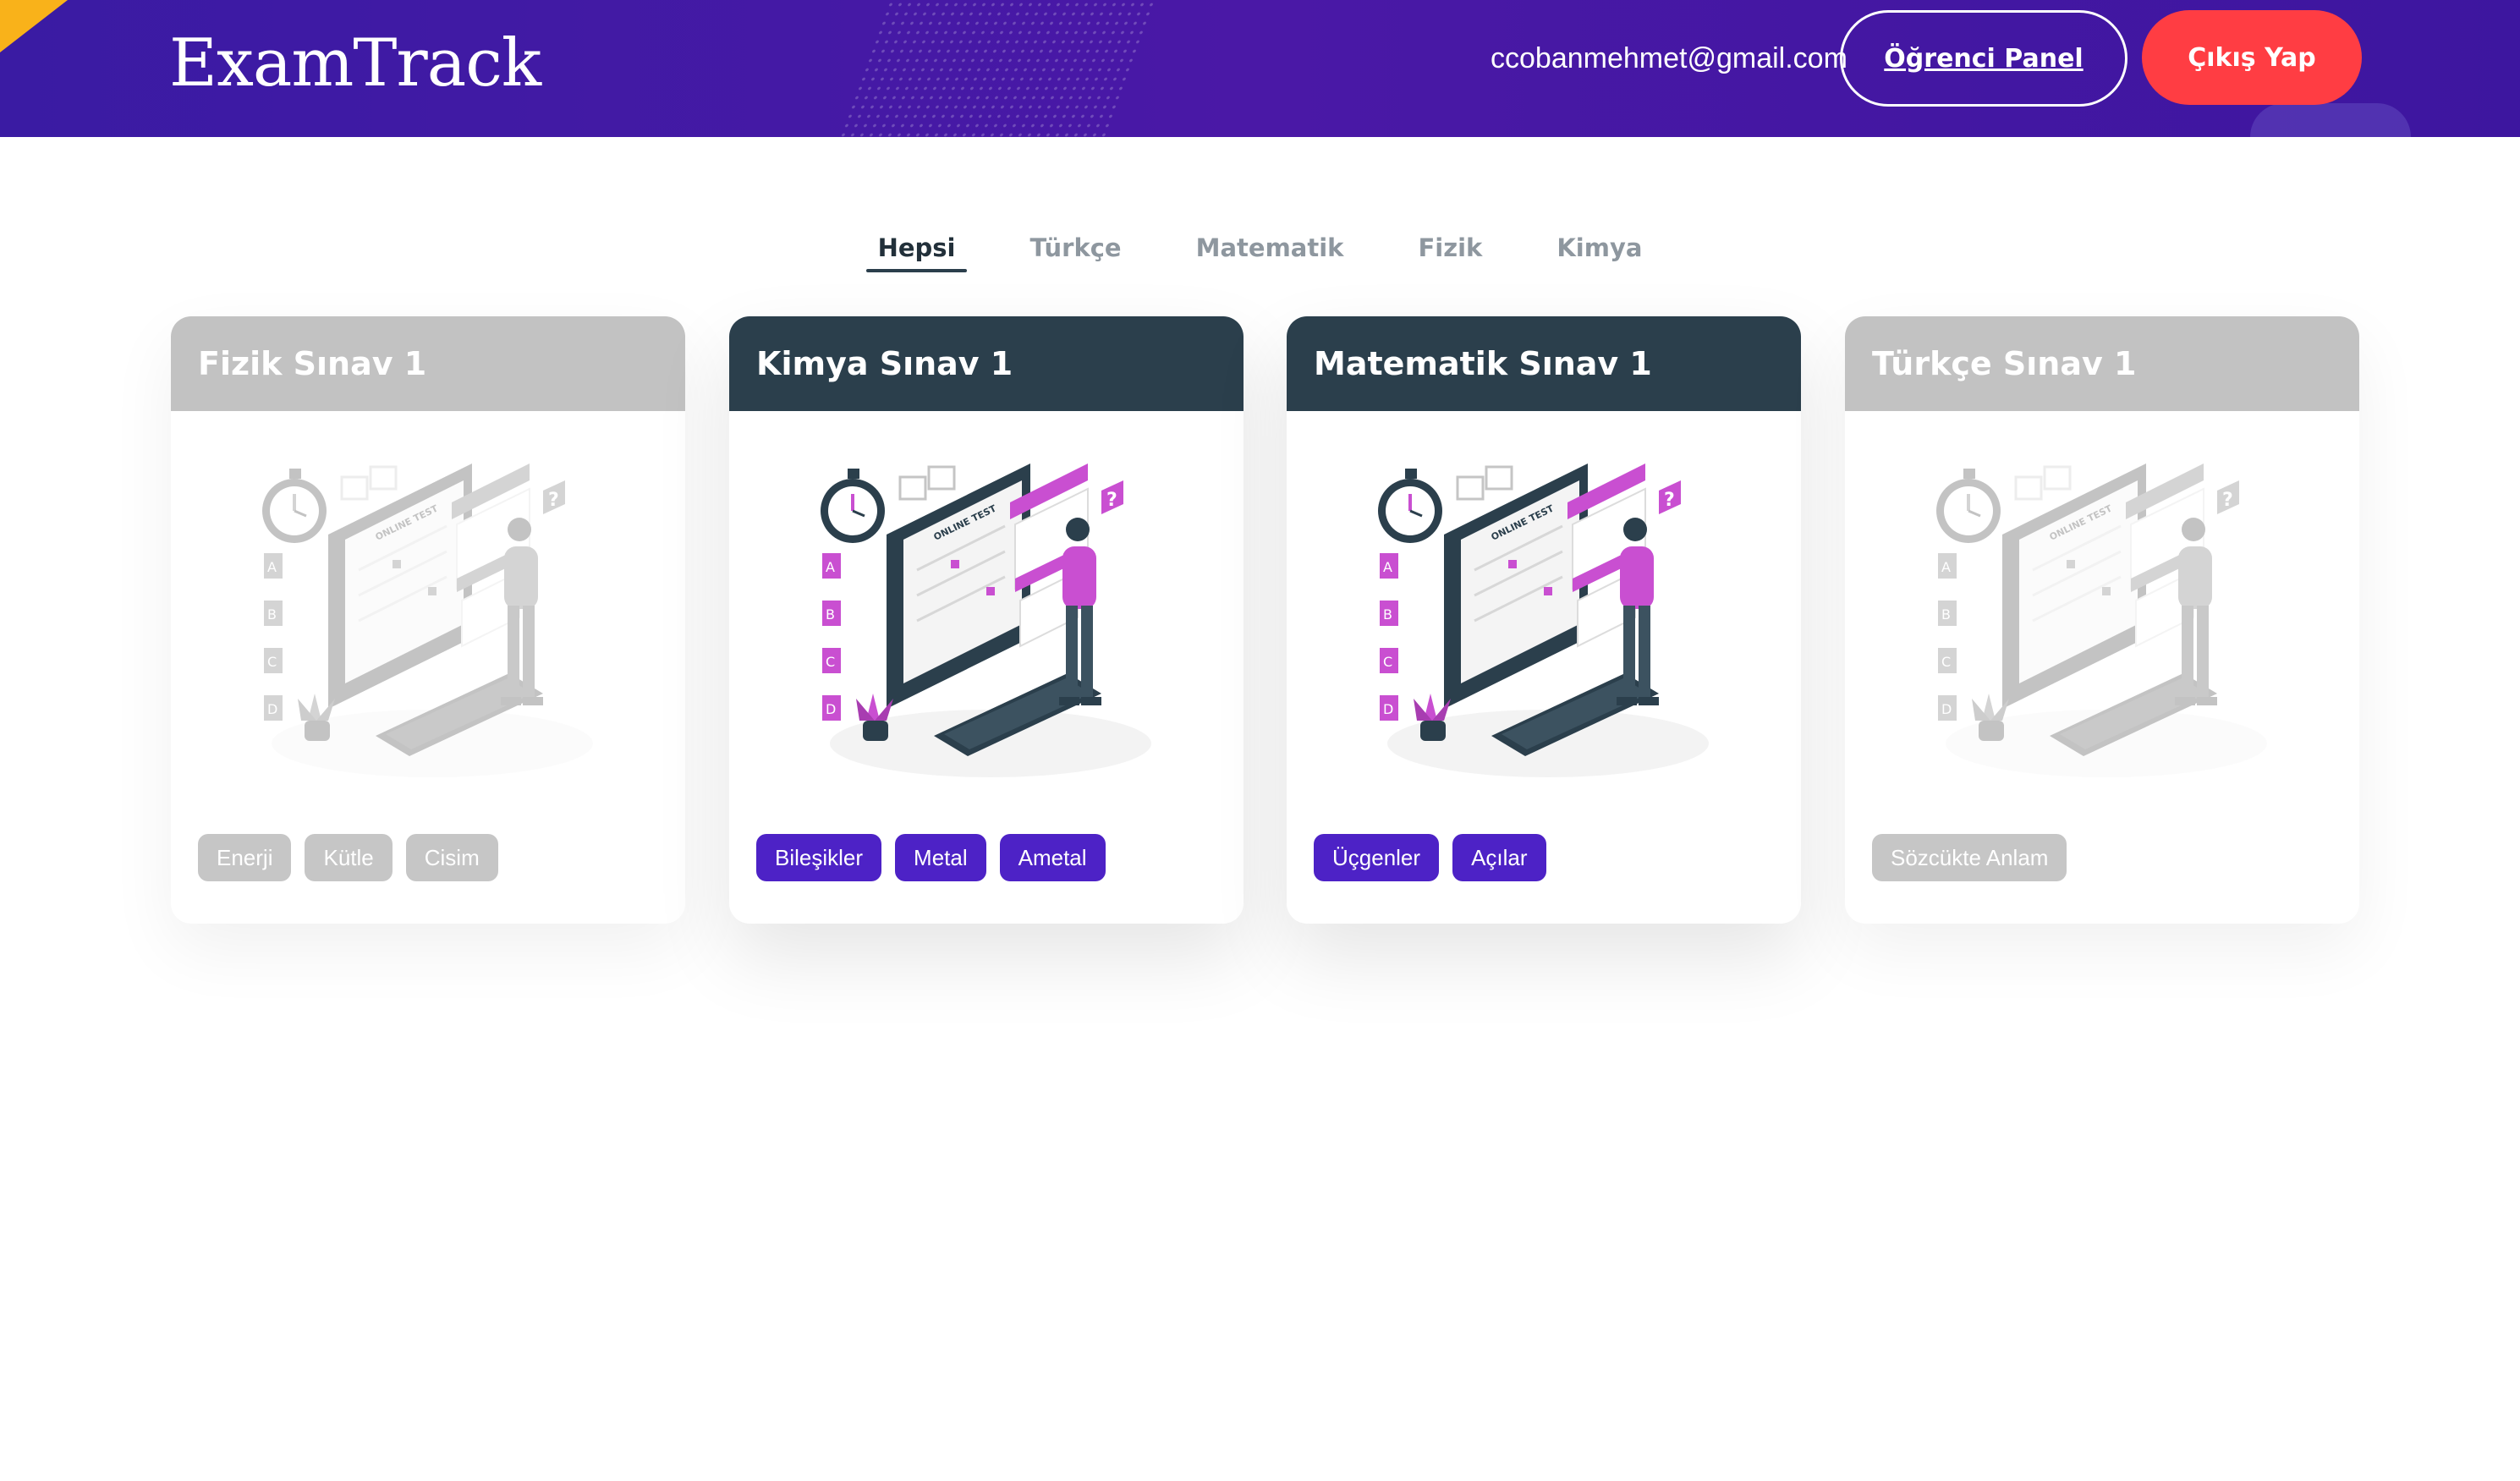  Describe the element at coordinates (1075, 251) in the screenshot. I see `tab-turkish: Türkçe` at that location.